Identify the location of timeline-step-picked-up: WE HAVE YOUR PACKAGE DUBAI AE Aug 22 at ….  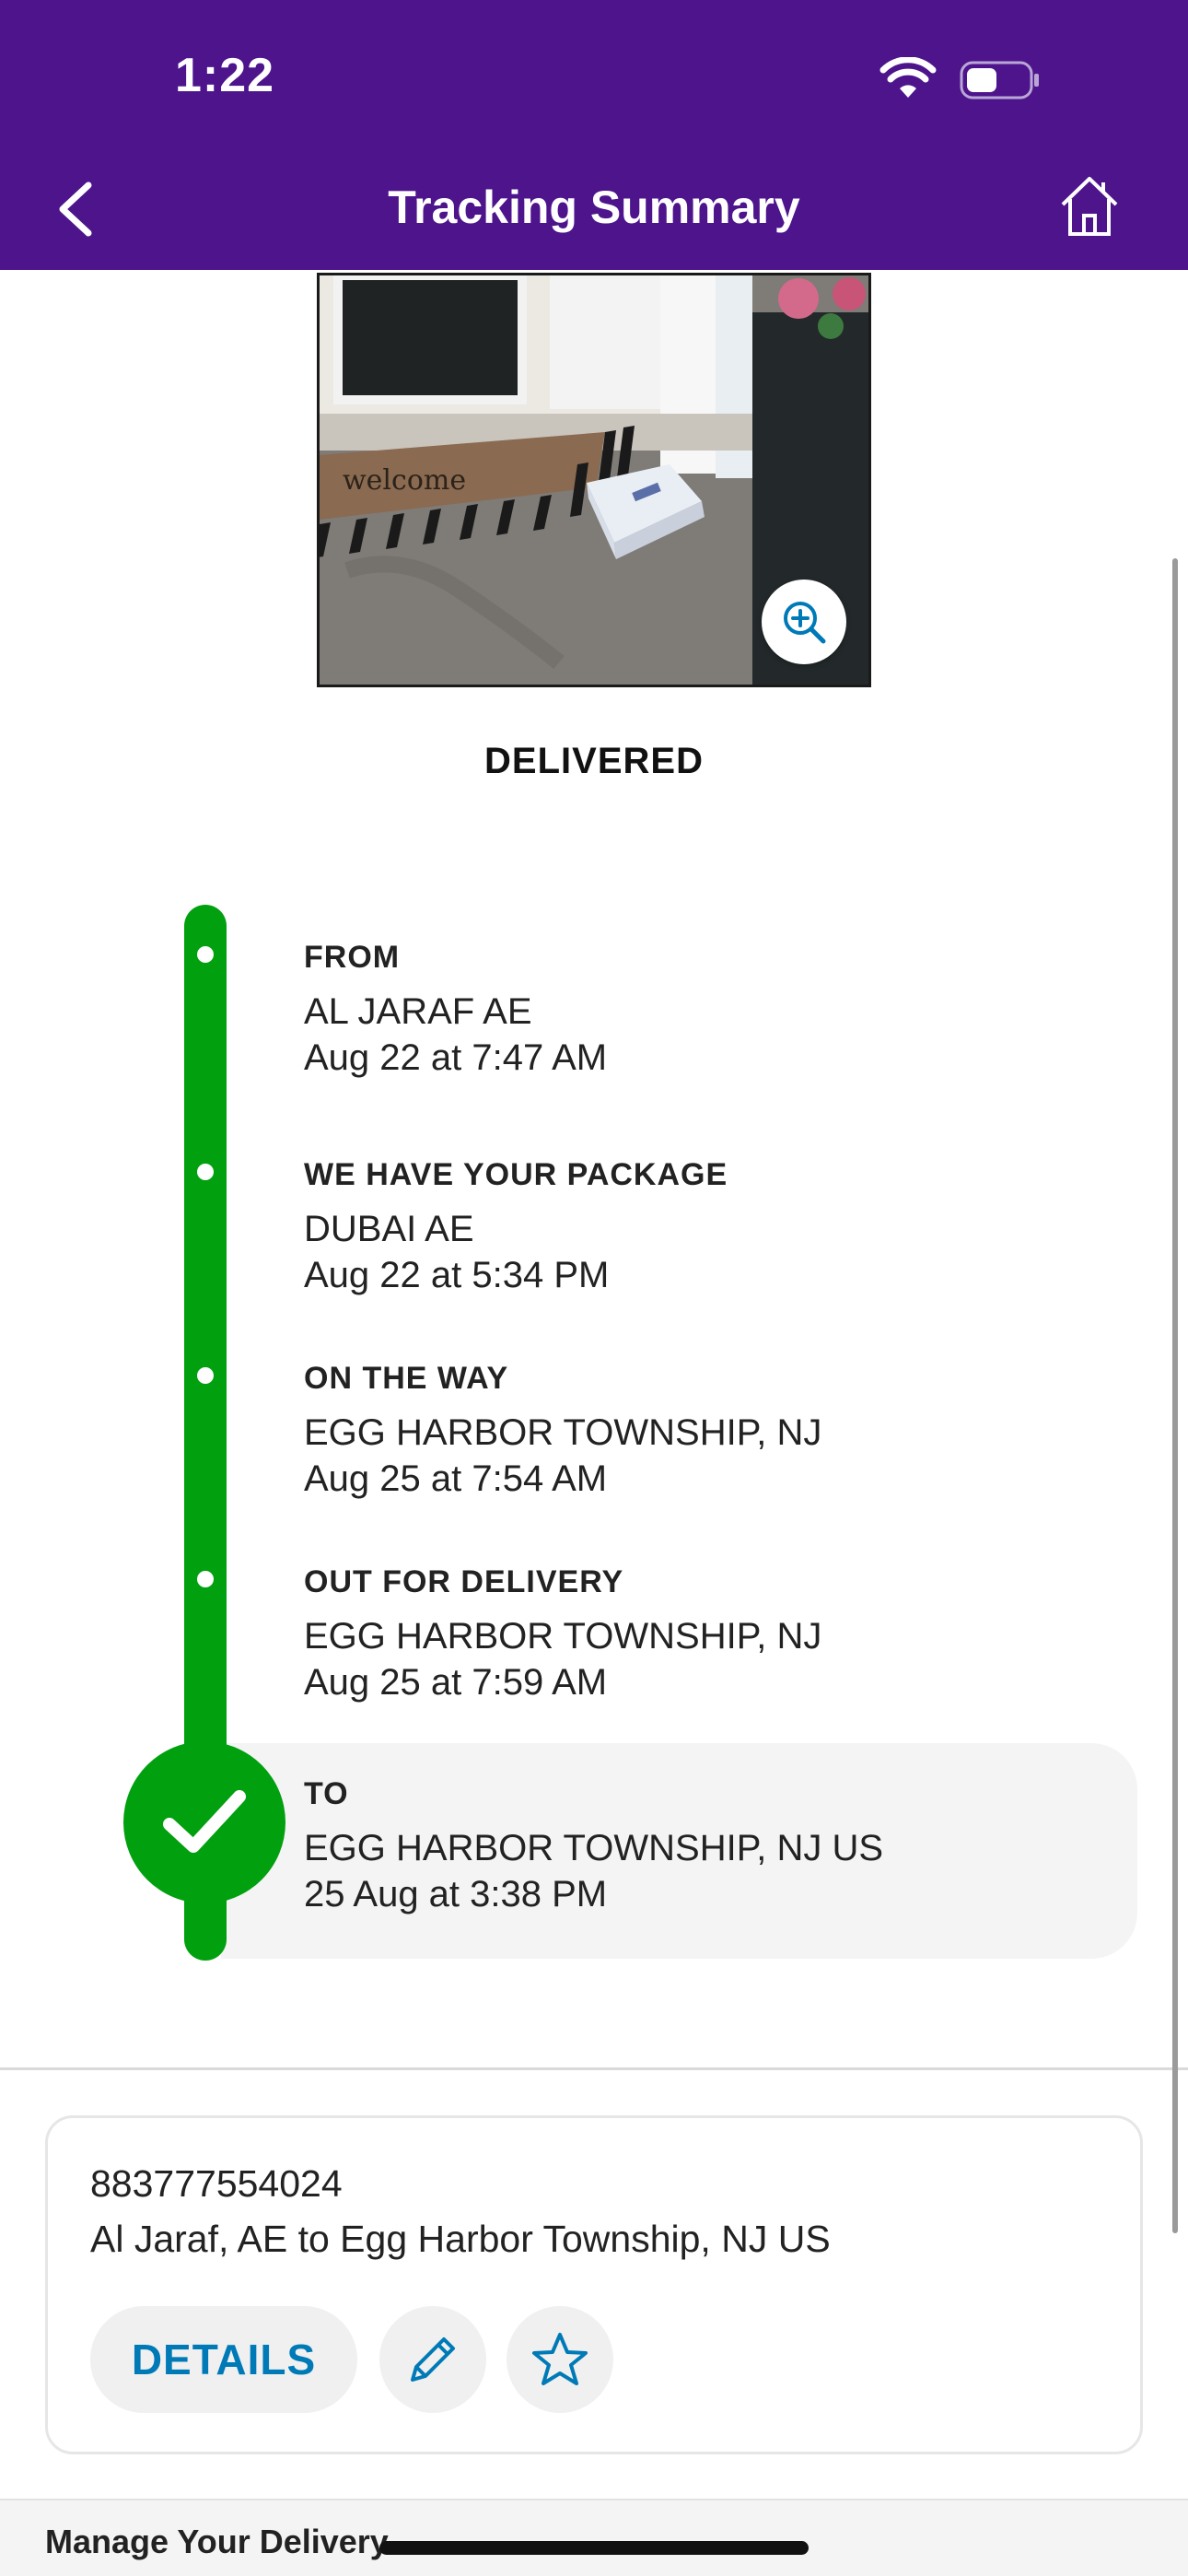
(516, 1227).